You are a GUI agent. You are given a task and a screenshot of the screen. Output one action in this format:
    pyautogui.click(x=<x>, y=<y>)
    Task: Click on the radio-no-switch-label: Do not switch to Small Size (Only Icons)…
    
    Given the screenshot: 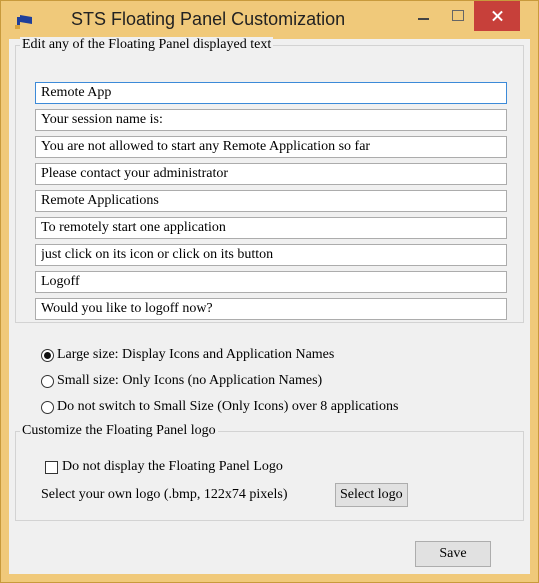 What is the action you would take?
    pyautogui.click(x=228, y=406)
    